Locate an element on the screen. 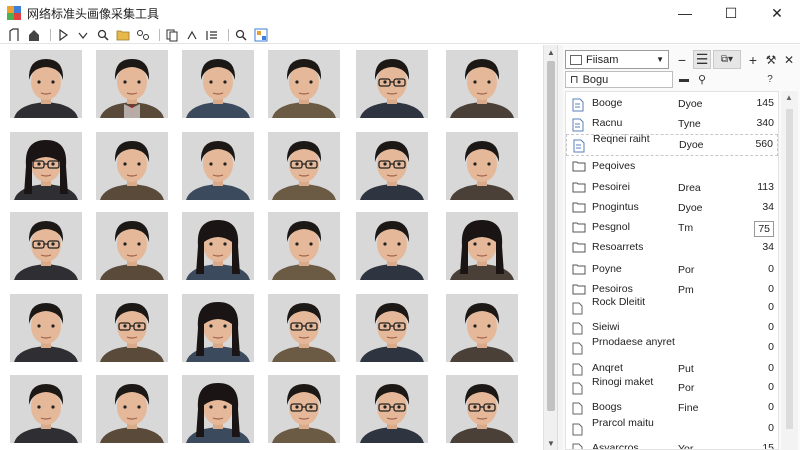 The width and height of the screenshot is (800, 450). file-name: Reqnei raiht is located at coordinates (621, 139).